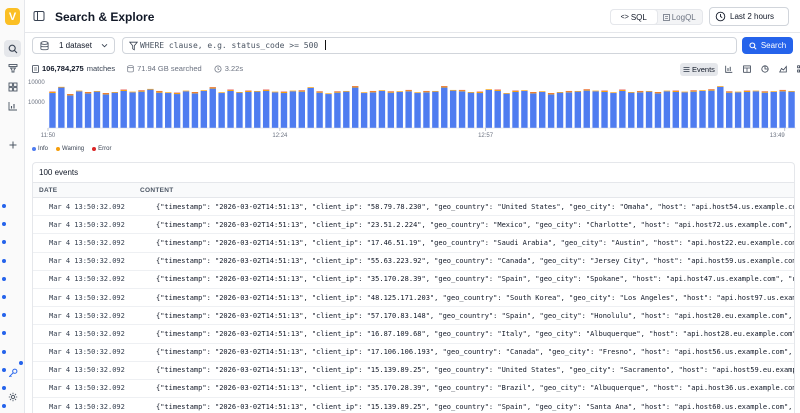  What do you see at coordinates (12, 67) in the screenshot?
I see `rail-pipelines-button` at bounding box center [12, 67].